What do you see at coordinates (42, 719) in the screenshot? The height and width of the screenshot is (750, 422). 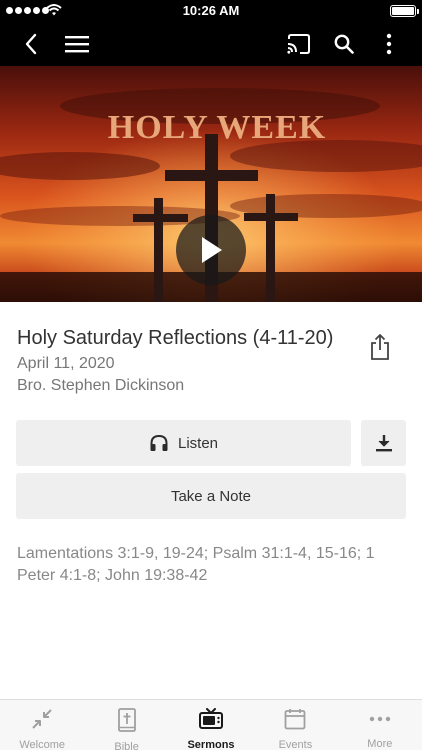 I see `compress-arrows-icon` at bounding box center [42, 719].